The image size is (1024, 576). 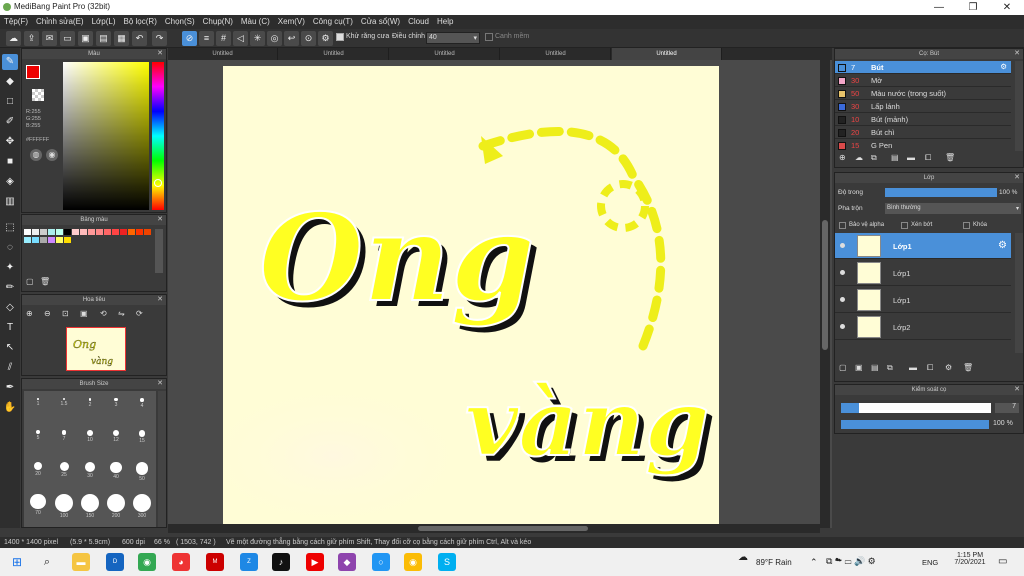 I want to click on close-button: ✕, so click(x=1007, y=7).